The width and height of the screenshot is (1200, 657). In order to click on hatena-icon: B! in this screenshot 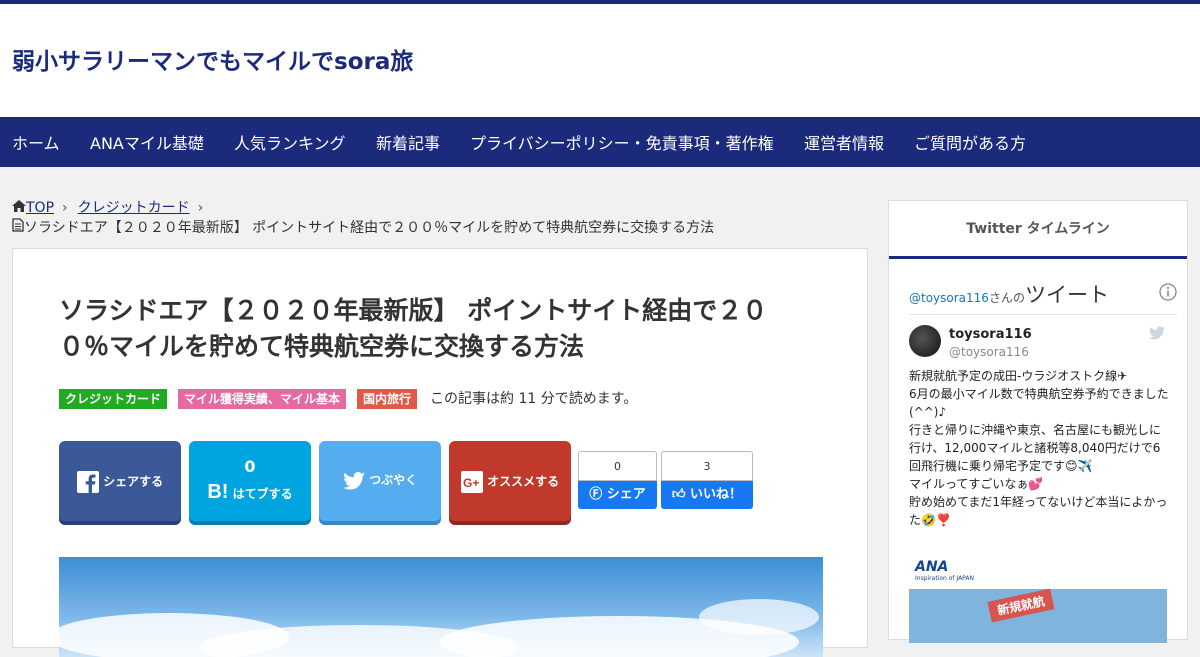, I will do `click(218, 492)`.